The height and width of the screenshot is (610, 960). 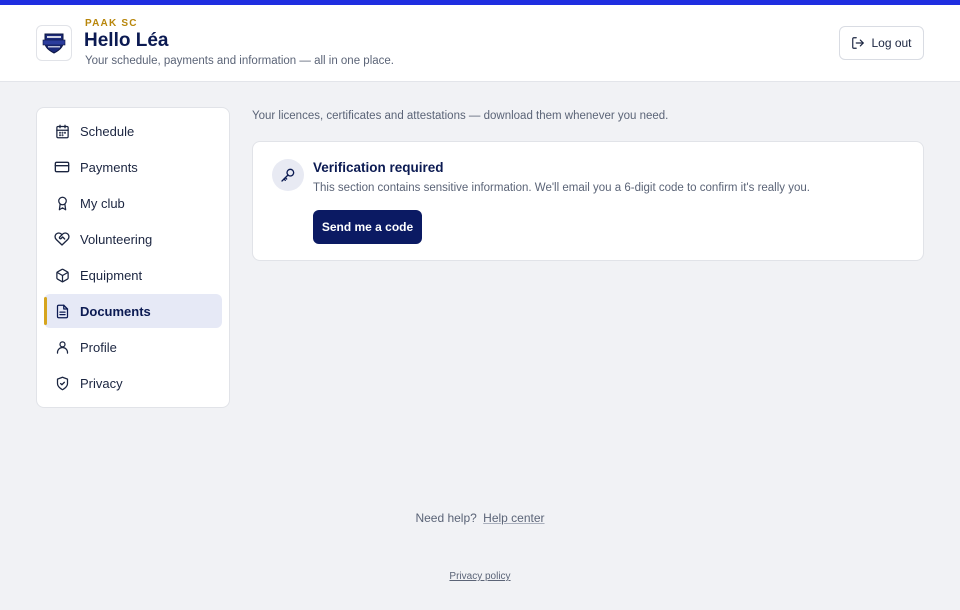 I want to click on sidebar-item-label: Equipment, so click(x=111, y=275).